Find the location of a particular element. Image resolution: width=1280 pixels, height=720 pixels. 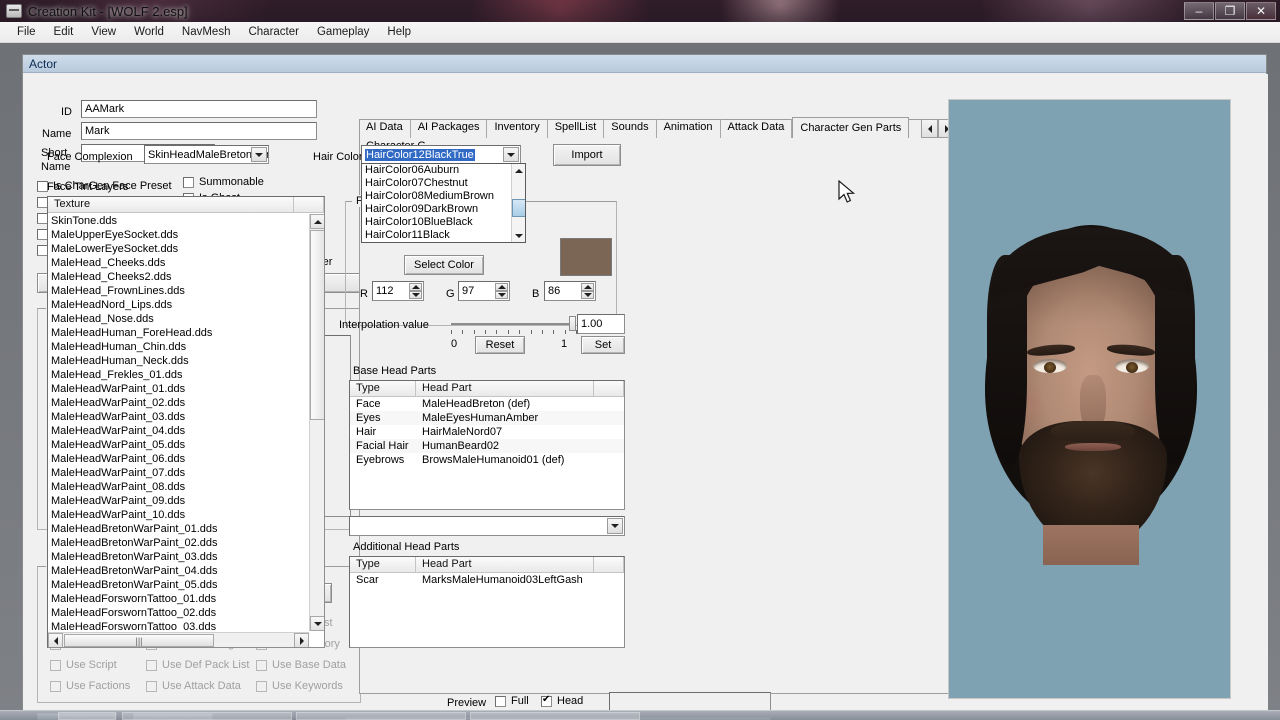

dropdown-scrollbar is located at coordinates (518, 203).